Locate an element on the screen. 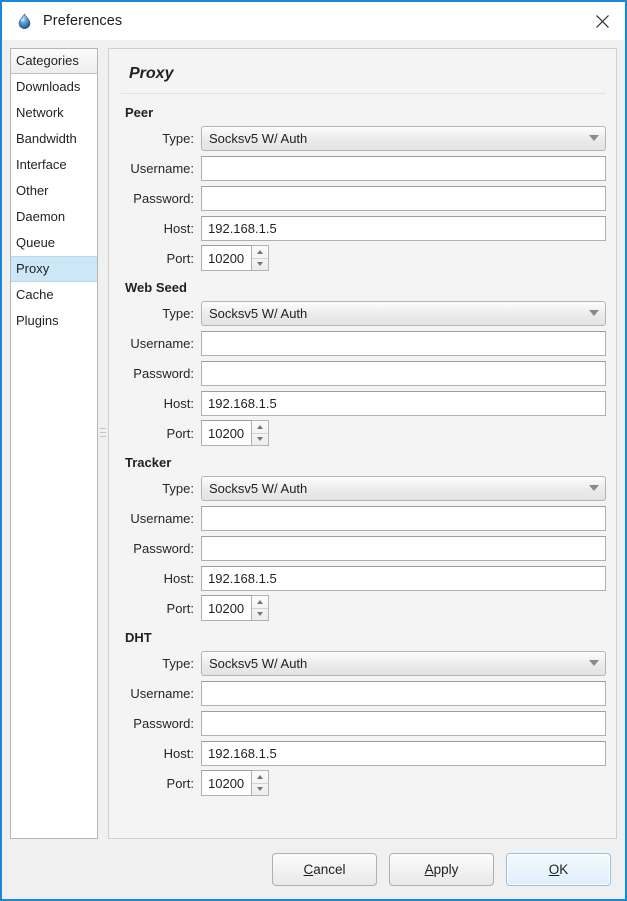 The height and width of the screenshot is (901, 627). field-port-peer: 10200 is located at coordinates (403, 258).